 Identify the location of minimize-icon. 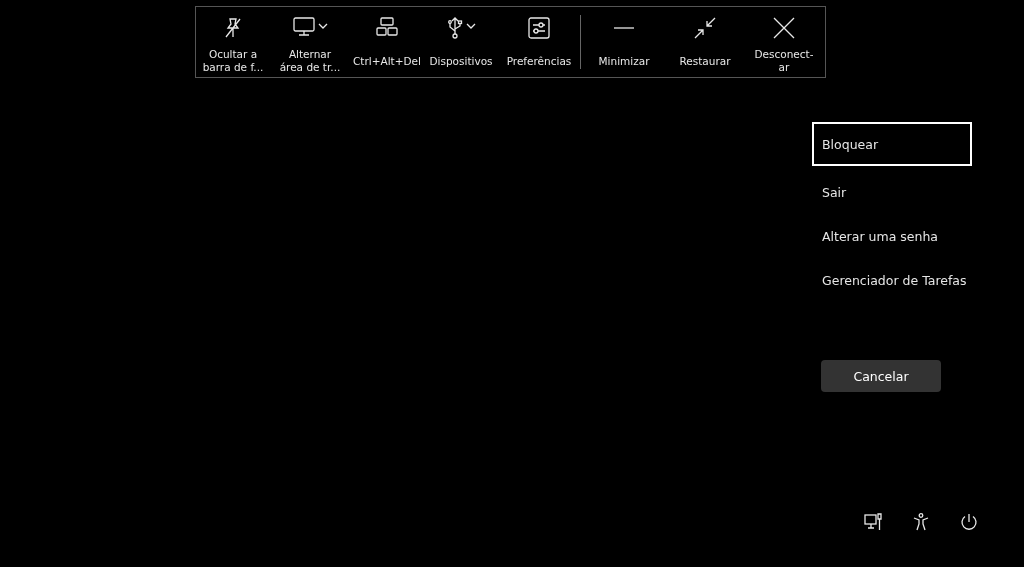
(624, 28).